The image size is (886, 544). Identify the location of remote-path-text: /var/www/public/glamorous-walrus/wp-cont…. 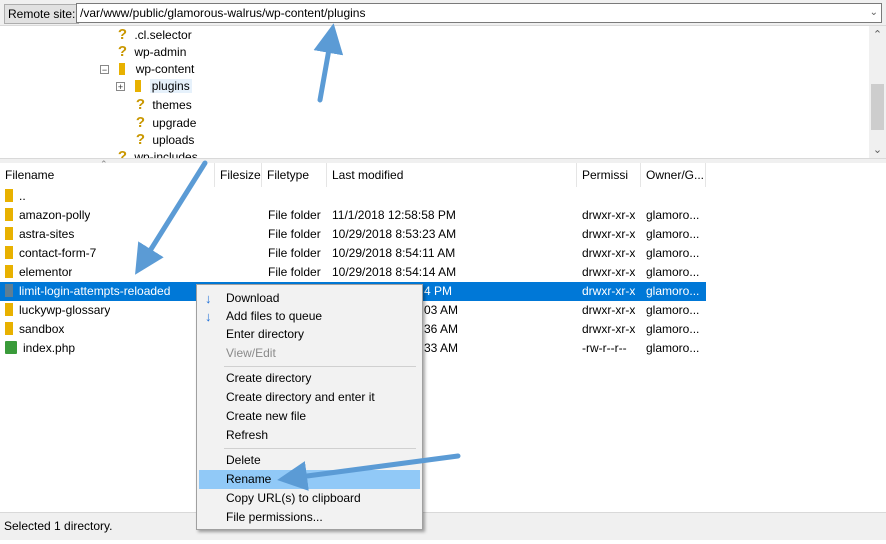
(223, 13).